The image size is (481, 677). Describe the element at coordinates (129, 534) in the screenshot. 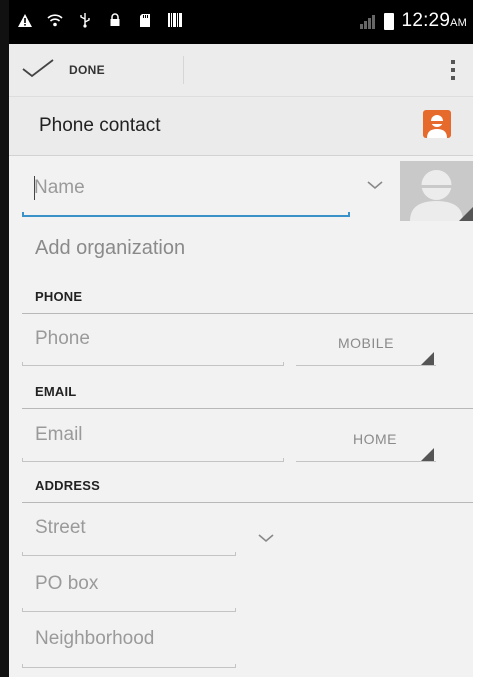

I see `street-input: Street` at that location.